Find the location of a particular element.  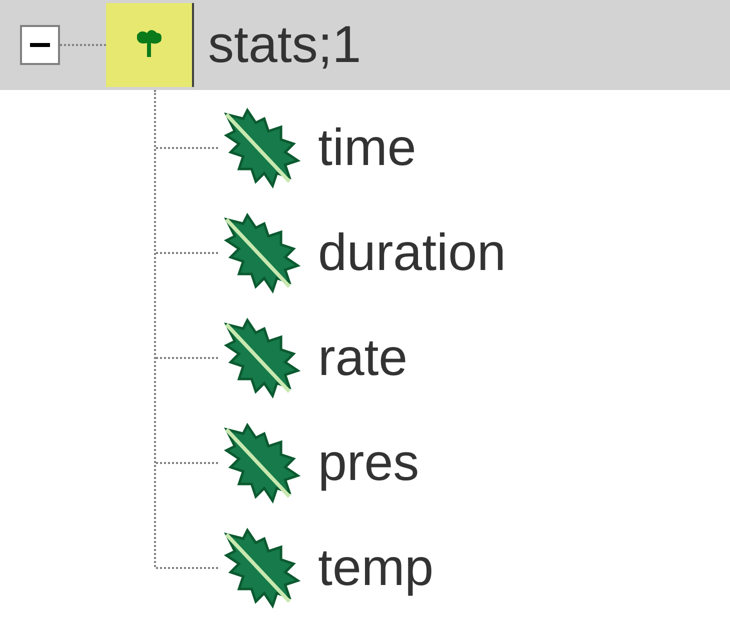

tree-row: time is located at coordinates (294, 147).